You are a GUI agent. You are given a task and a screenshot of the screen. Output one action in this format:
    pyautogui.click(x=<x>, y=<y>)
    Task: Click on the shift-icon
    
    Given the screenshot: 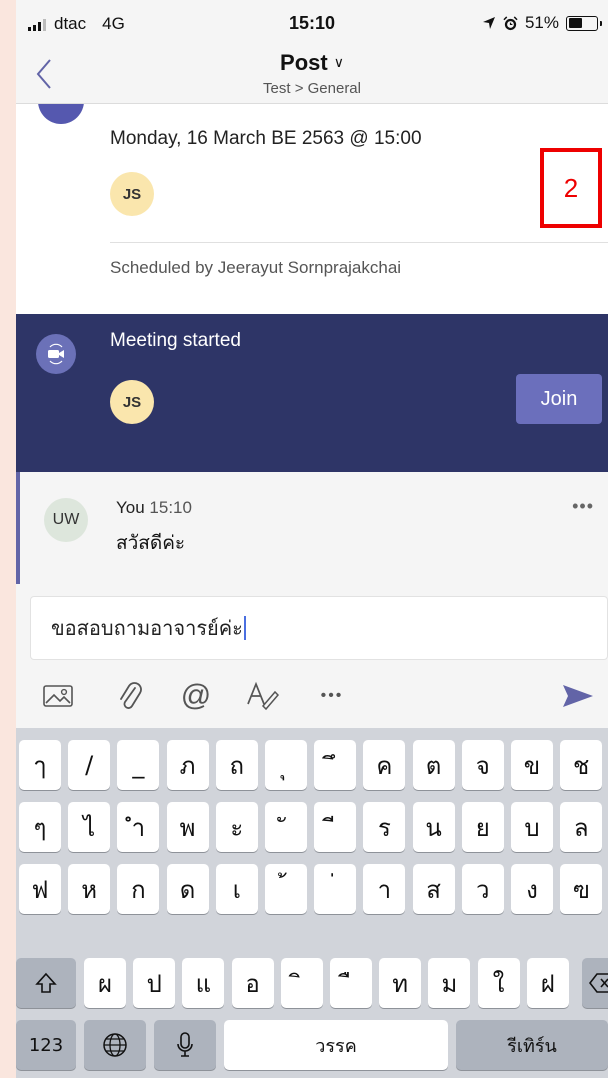 What is the action you would take?
    pyautogui.click(x=46, y=982)
    